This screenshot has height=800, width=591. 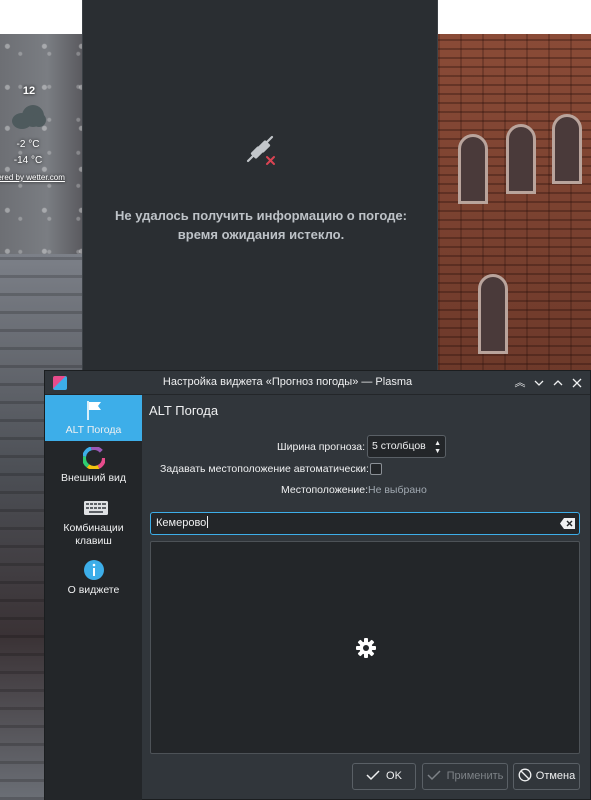 I want to click on error-message-line1: Не удалось получить информацию о погоде:, so click(x=261, y=215).